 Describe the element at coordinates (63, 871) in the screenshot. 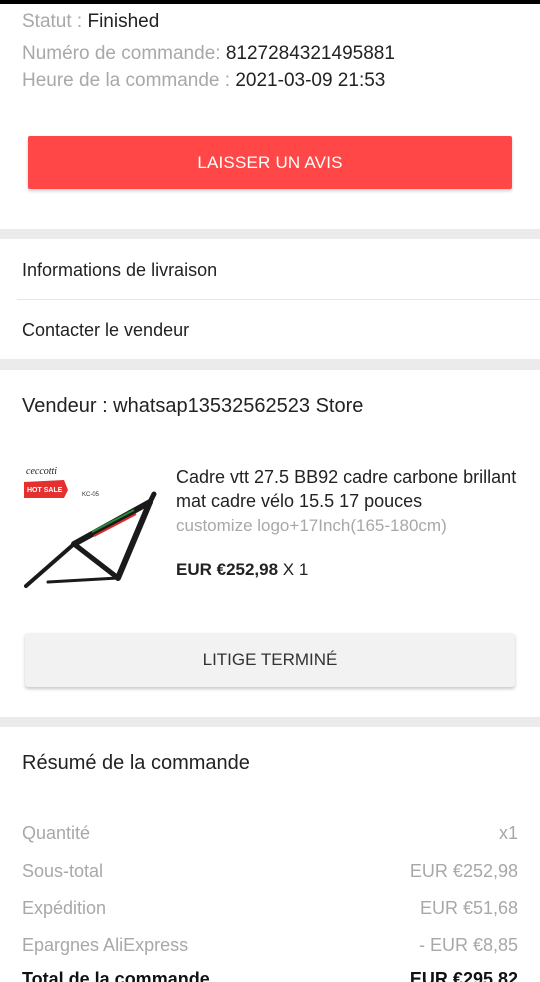

I see `summary-label: Sous-total` at that location.